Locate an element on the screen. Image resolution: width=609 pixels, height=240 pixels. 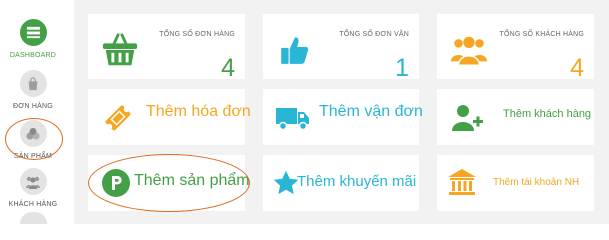
sidebar-item-customers: KHÁCH HÀNG is located at coordinates (33, 188).